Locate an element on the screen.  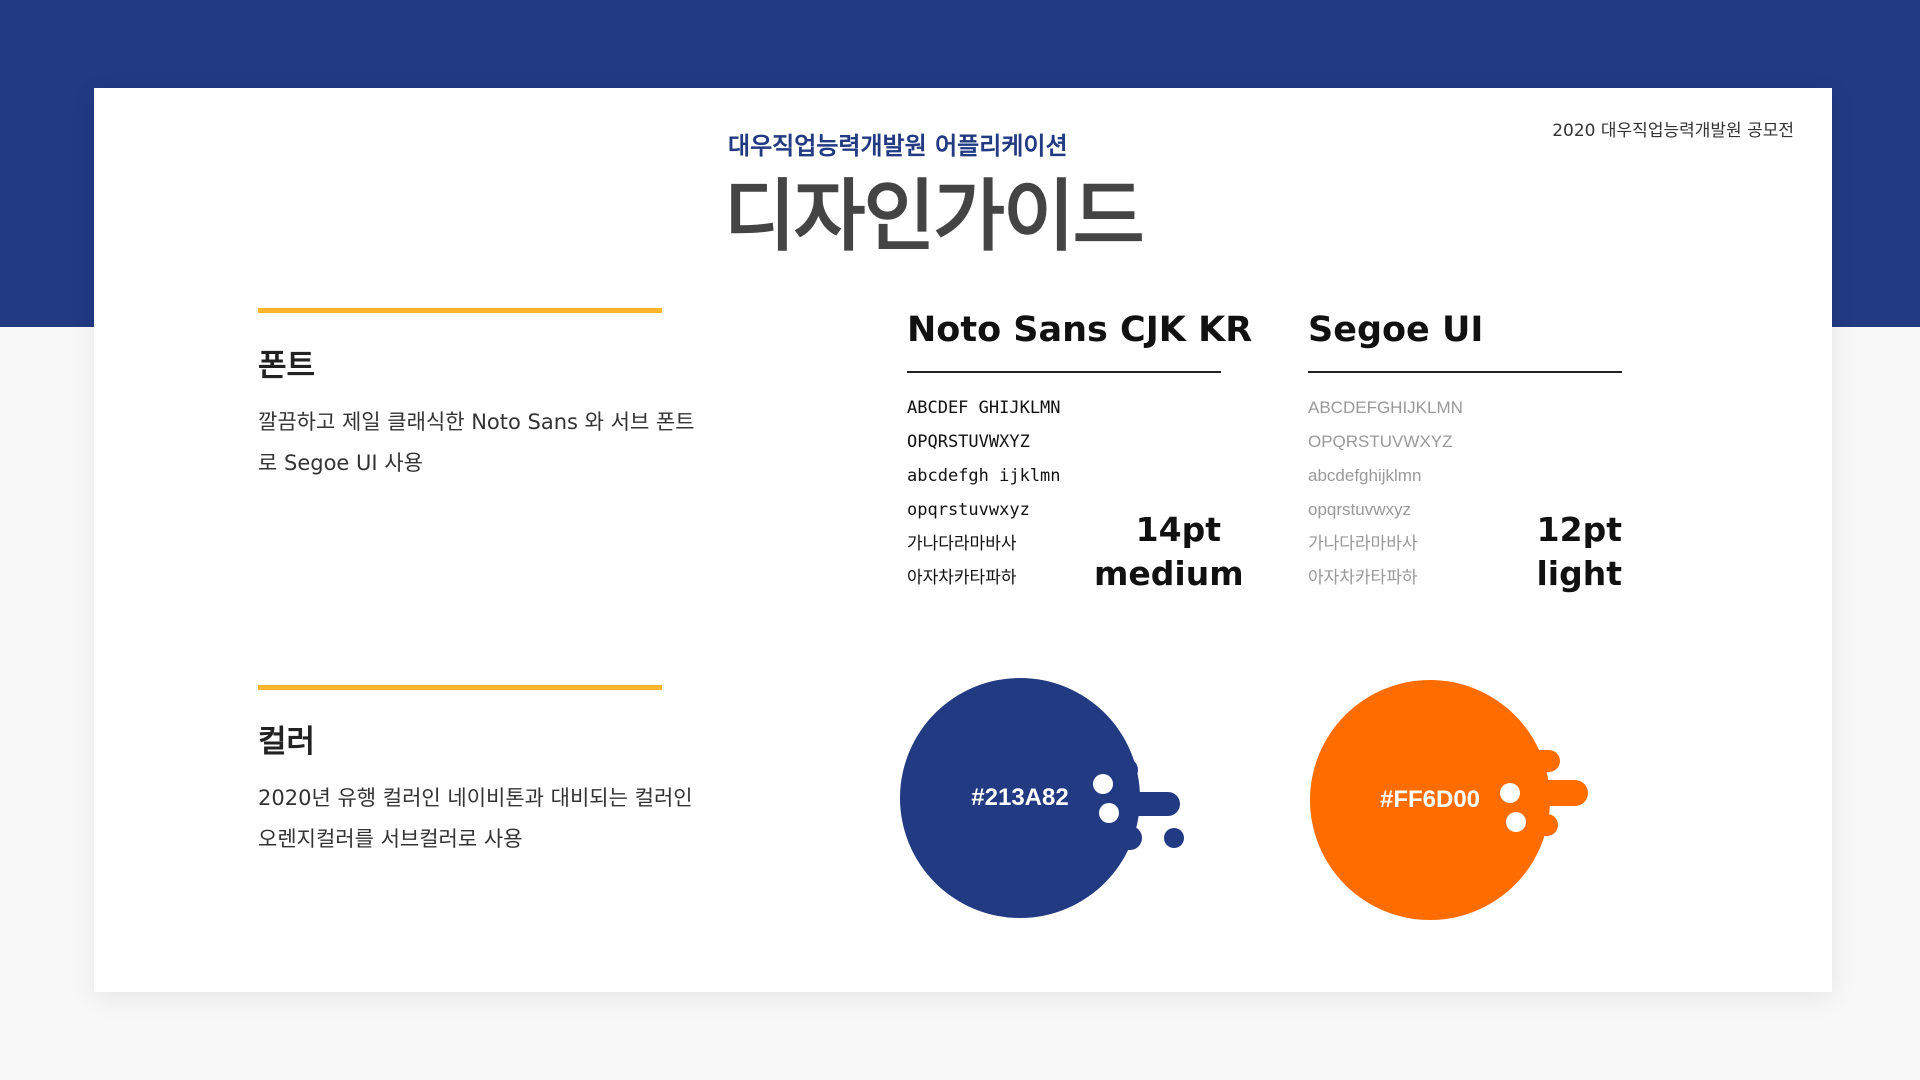
font-spec: 12pt light is located at coordinates (1568, 552).